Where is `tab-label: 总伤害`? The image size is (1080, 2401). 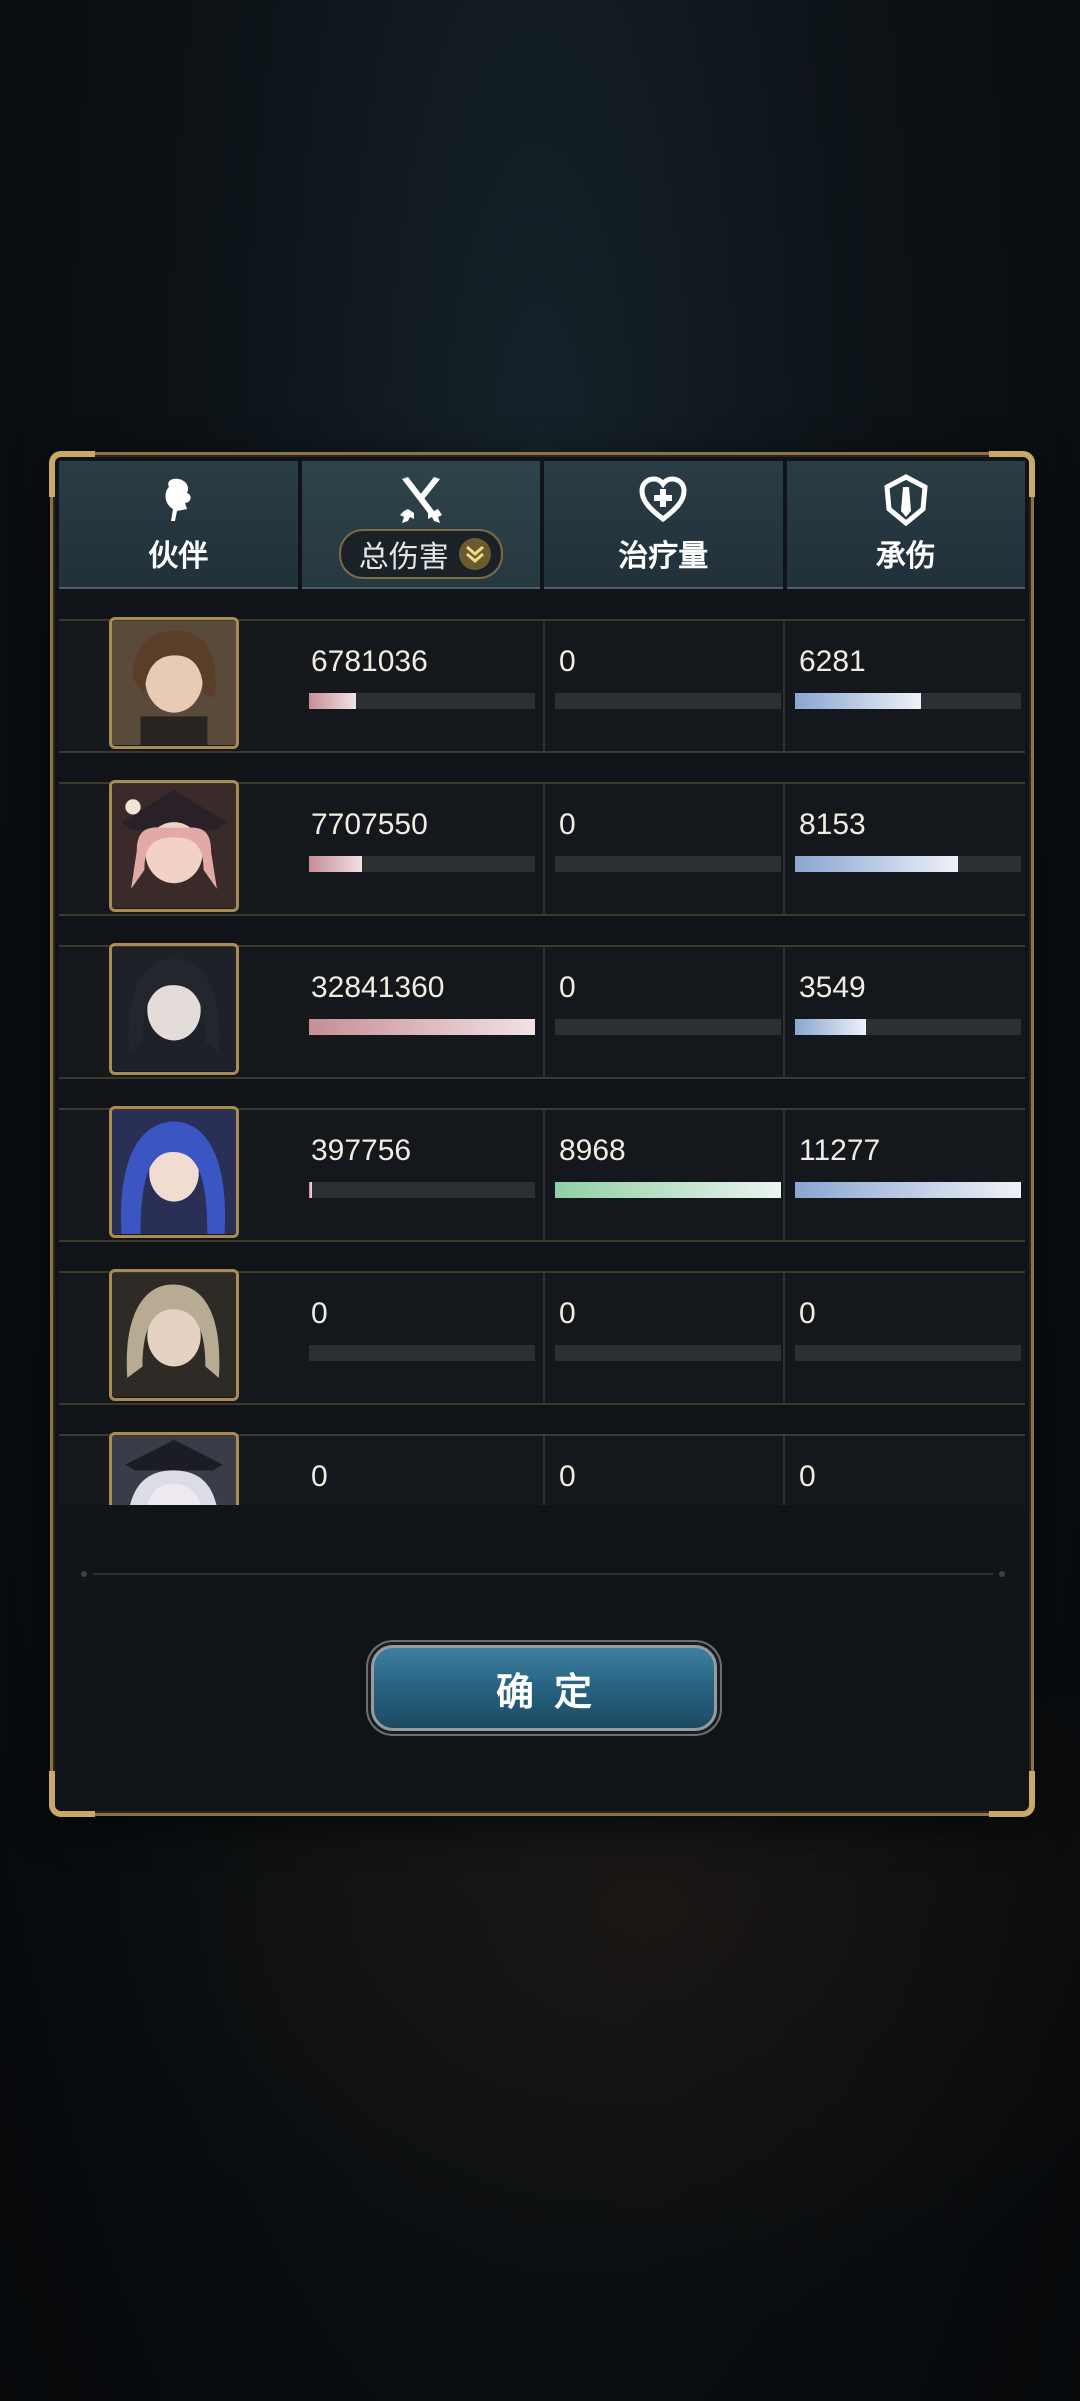 tab-label: 总伤害 is located at coordinates (403, 557).